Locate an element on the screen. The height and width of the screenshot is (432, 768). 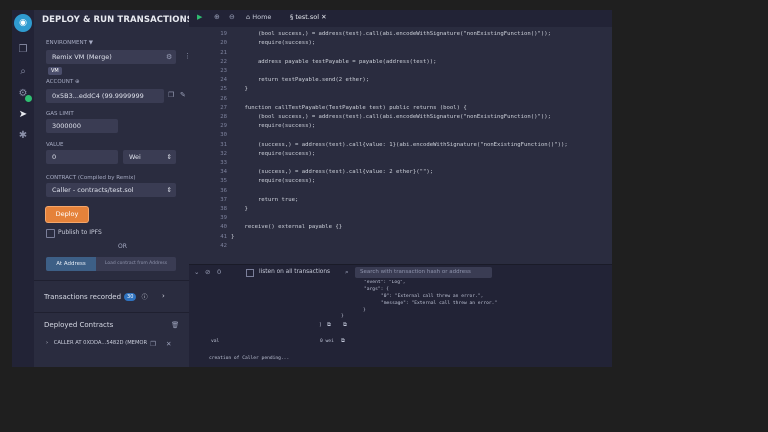
clear-icon: ⊘ is located at coordinates (207, 272).